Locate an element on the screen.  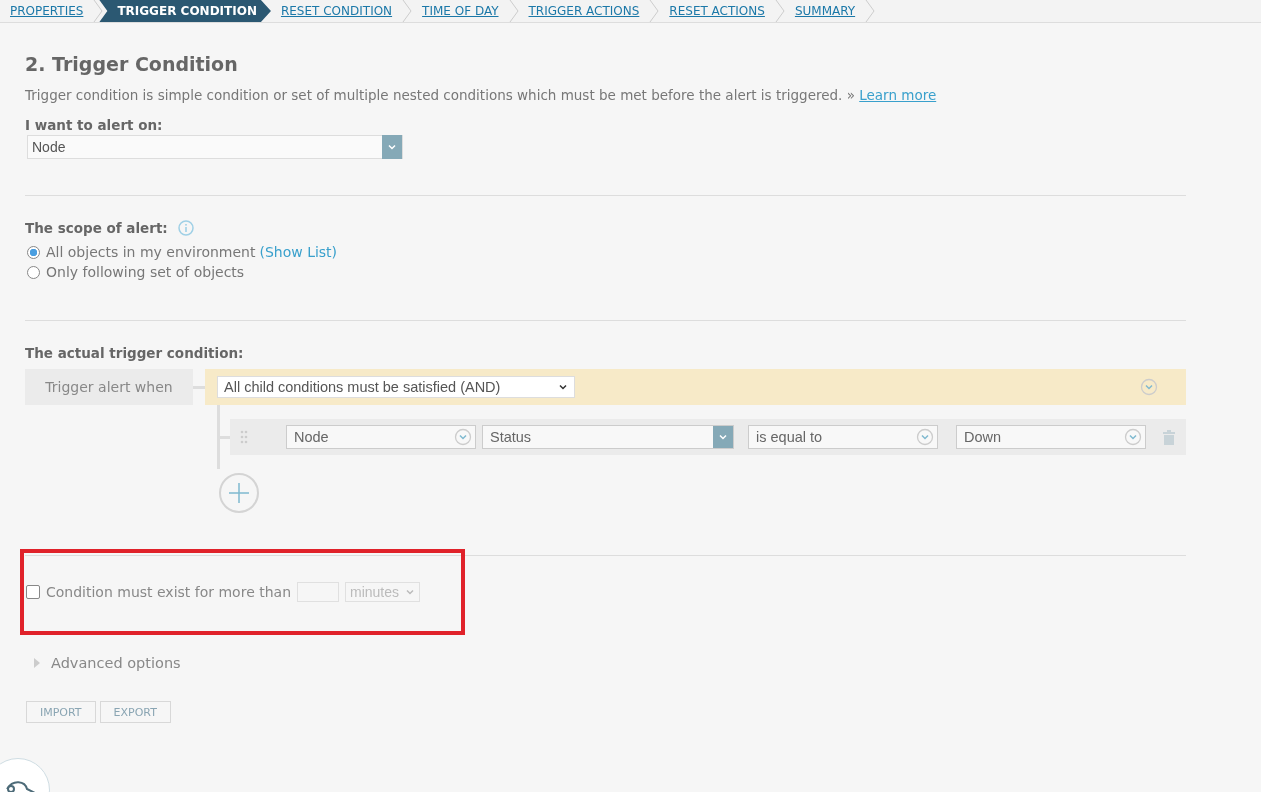
operator-select: is equal to is located at coordinates (843, 437).